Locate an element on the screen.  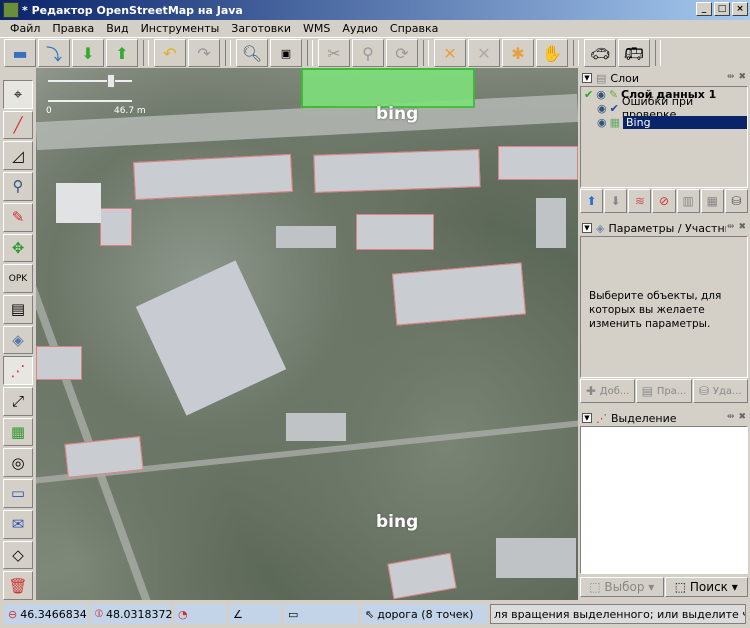
history-toggle: ▭ is located at coordinates (18, 493).